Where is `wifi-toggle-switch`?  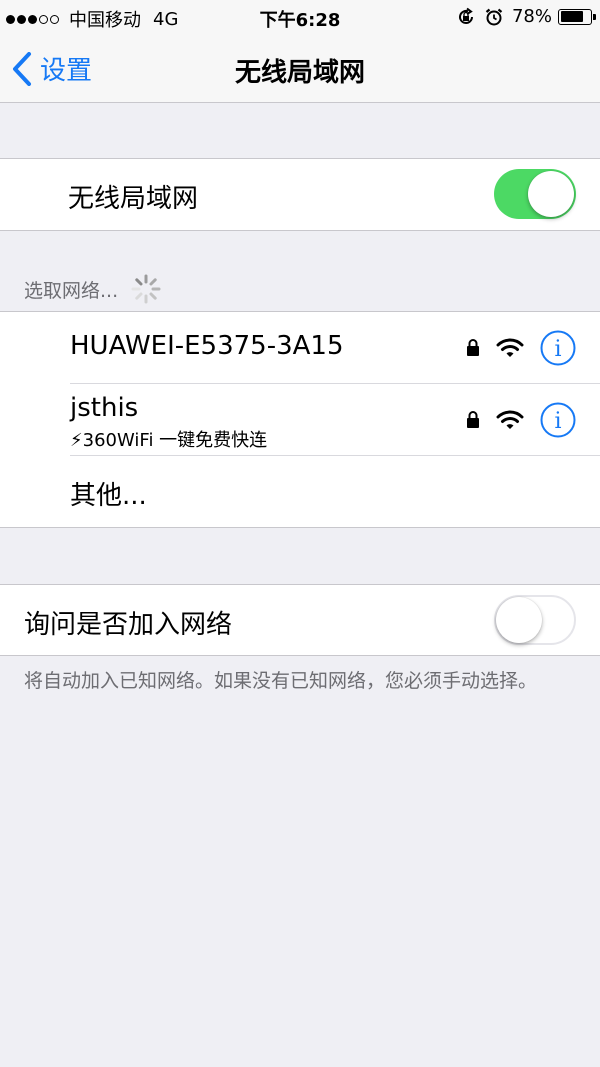 wifi-toggle-switch is located at coordinates (535, 194).